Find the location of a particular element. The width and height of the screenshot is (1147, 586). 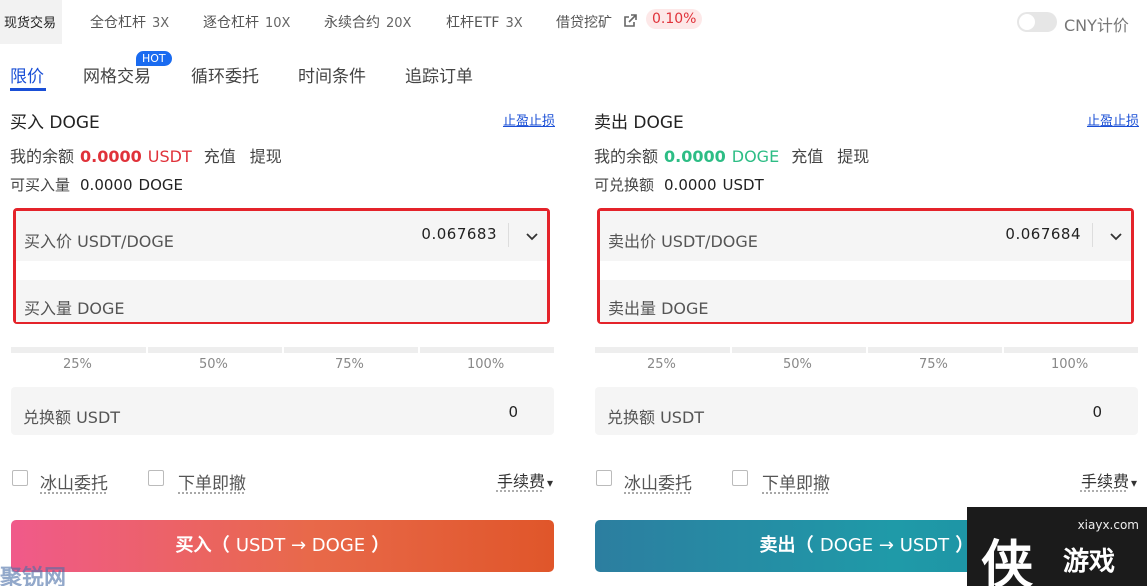

sell-button-pair: DOGE → USDT is located at coordinates (884, 545).